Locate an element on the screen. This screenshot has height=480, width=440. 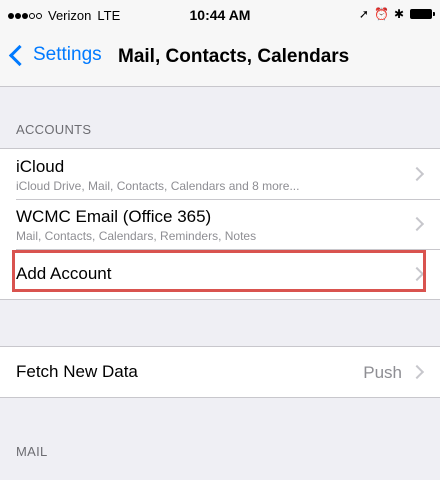
fetch-group: Fetch New Data Push is located at coordinates (220, 372).